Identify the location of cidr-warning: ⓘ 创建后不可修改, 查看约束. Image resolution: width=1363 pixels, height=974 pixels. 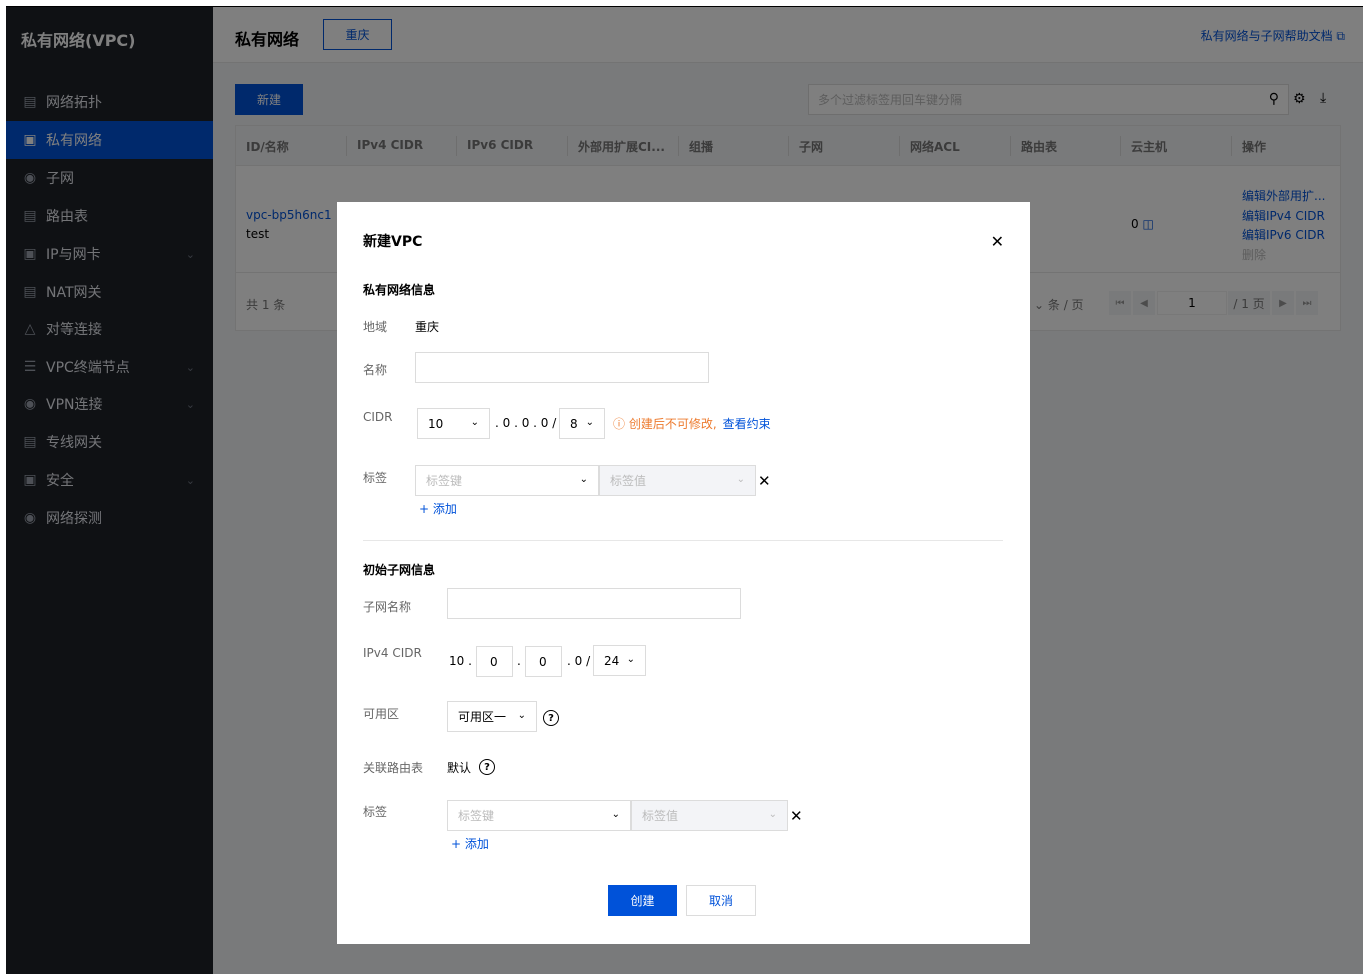
(692, 423).